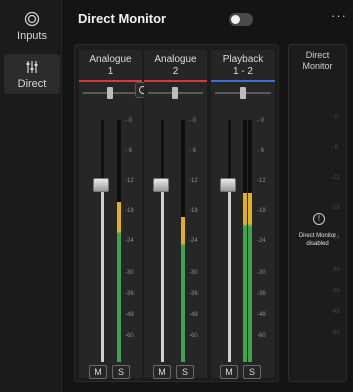 The width and height of the screenshot is (353, 392). I want to click on sidebar-item-inputs: Inputs, so click(32, 32).